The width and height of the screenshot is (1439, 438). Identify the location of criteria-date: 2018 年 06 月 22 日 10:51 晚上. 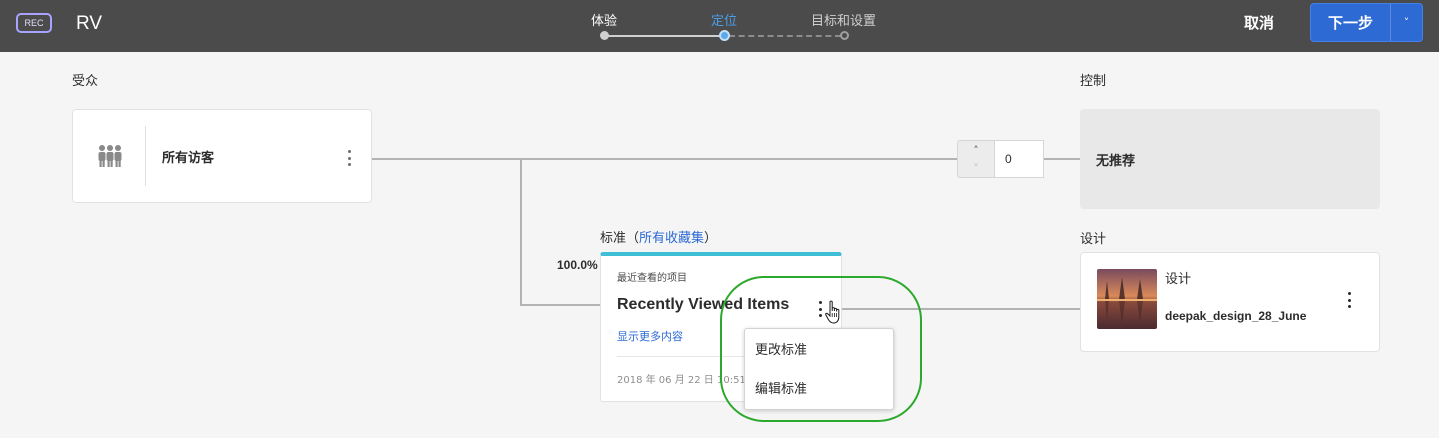
(682, 380).